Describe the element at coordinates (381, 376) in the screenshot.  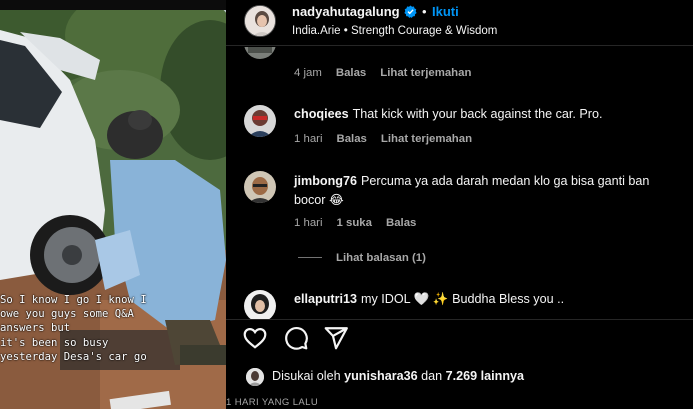
I see `liked-by-user: yunishara36` at that location.